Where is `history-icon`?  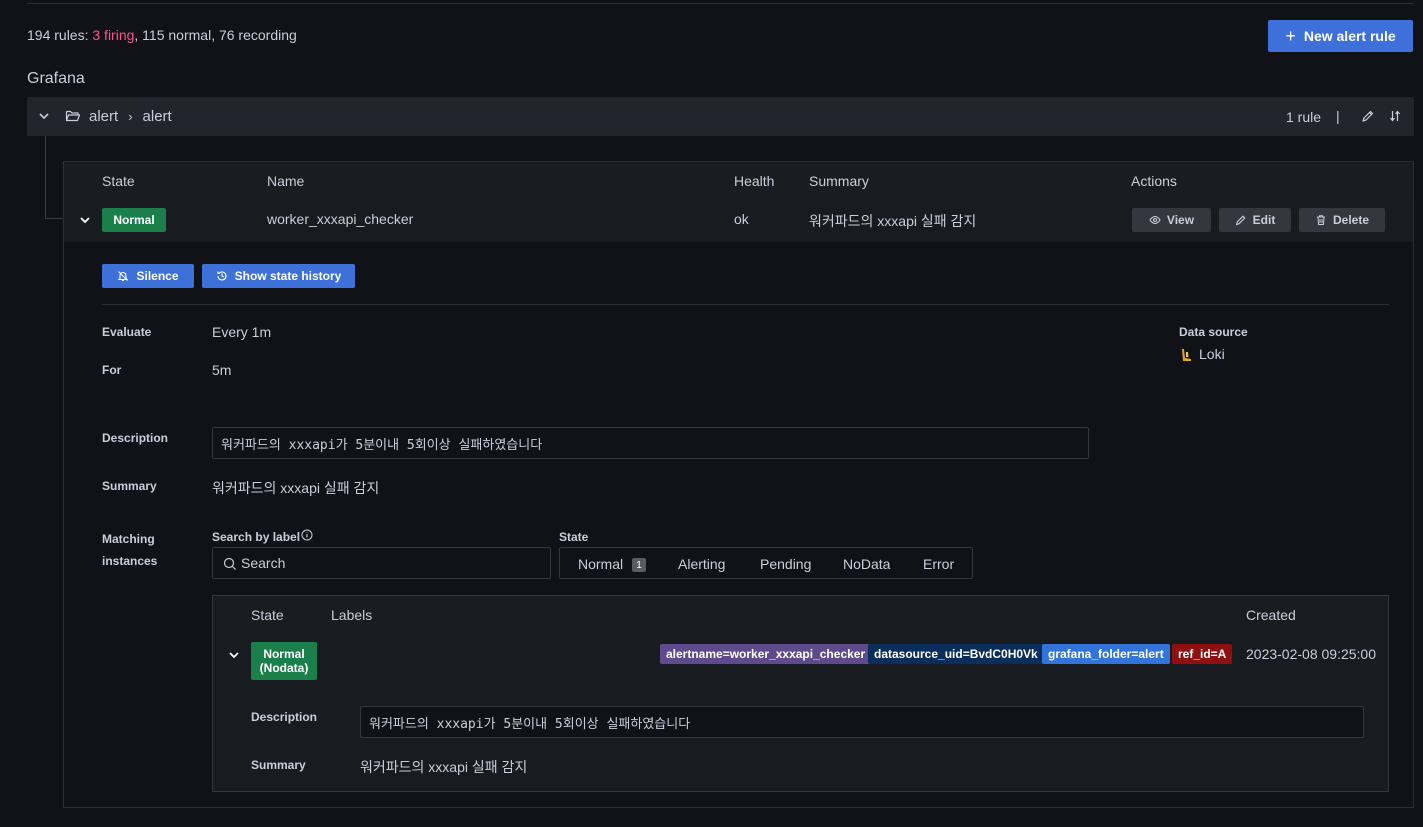
history-icon is located at coordinates (222, 276).